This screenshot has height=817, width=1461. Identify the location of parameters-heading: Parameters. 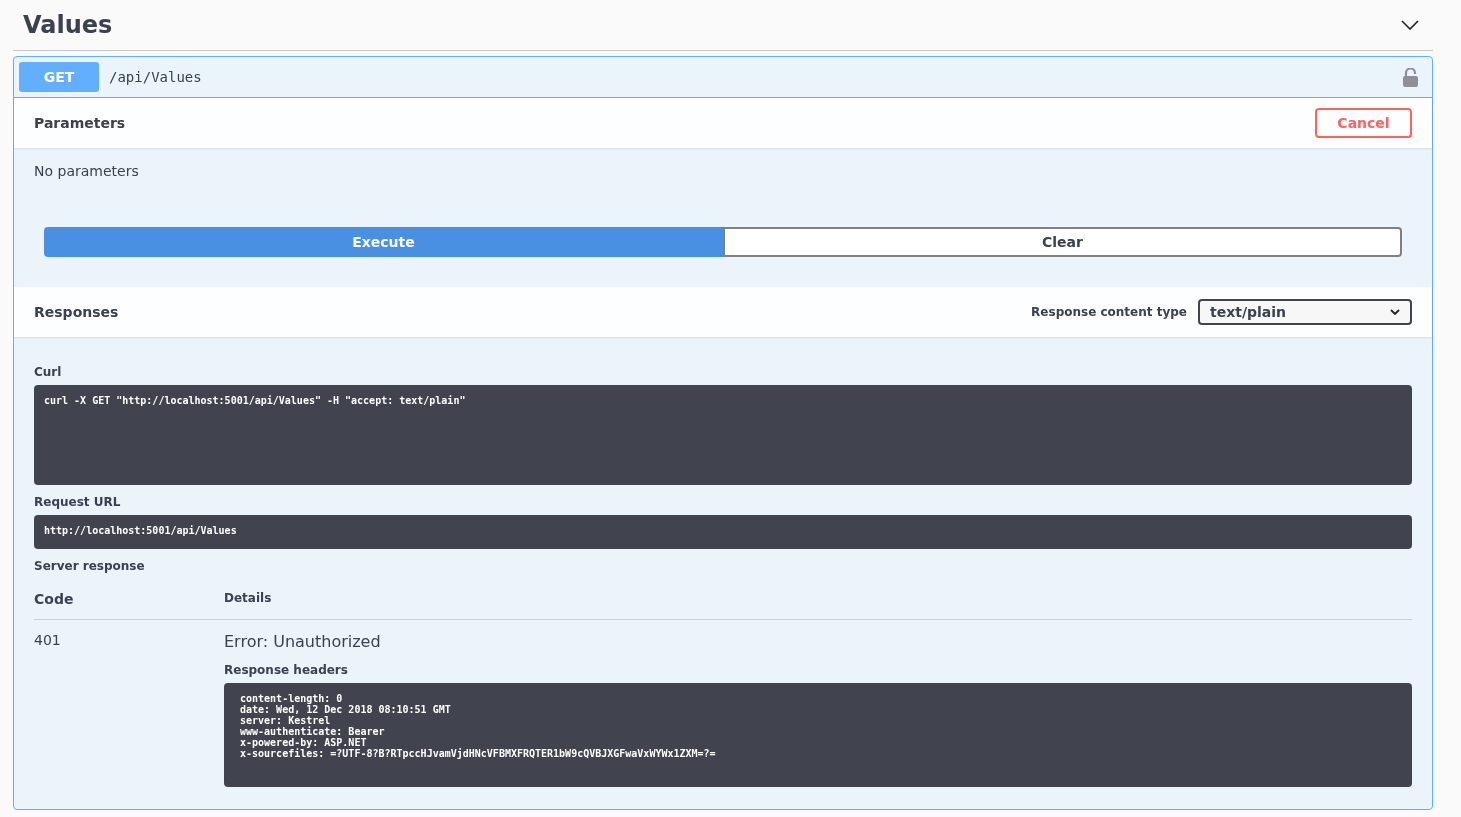
(80, 123).